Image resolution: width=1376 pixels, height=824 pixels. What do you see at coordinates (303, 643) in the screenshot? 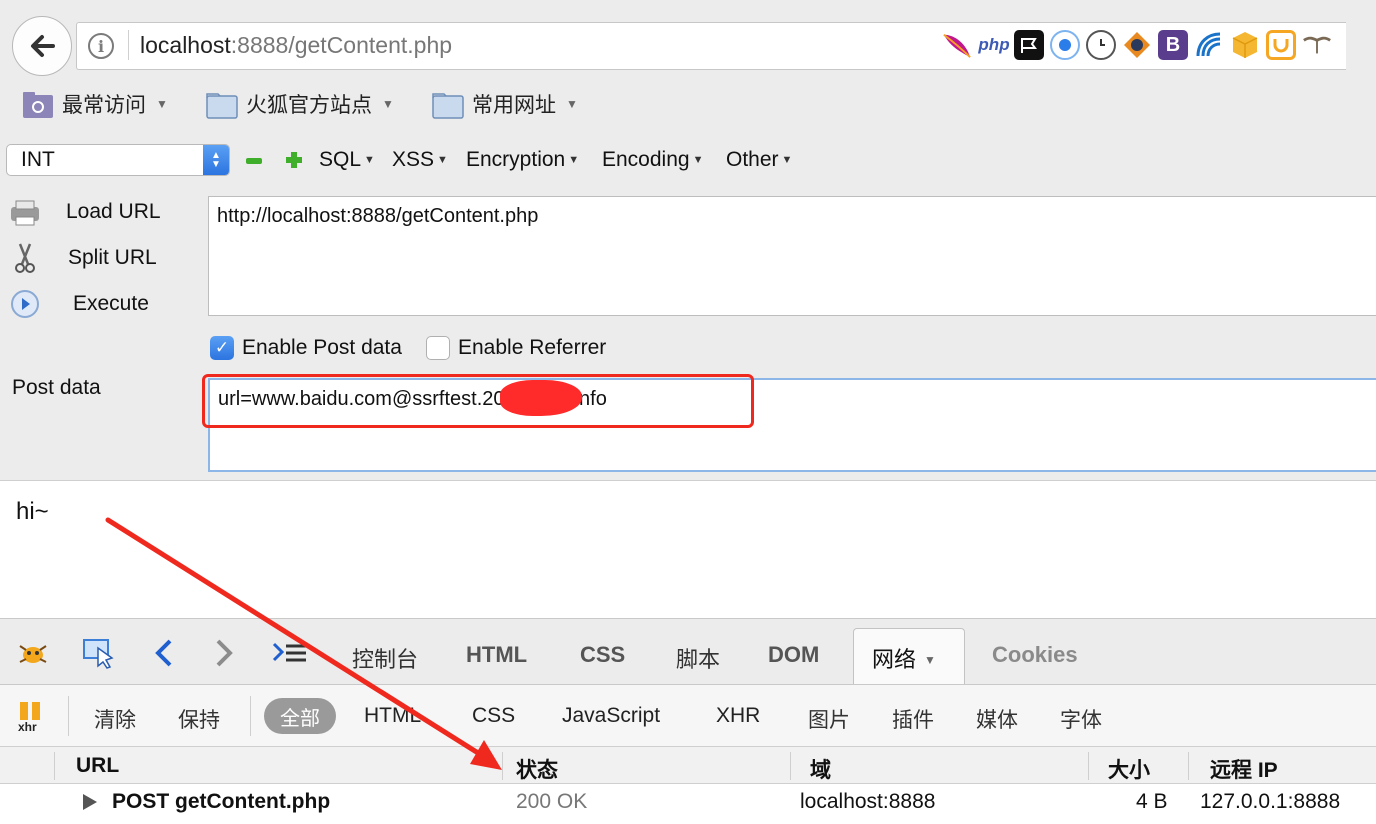
I see `annotation-arrow` at bounding box center [303, 643].